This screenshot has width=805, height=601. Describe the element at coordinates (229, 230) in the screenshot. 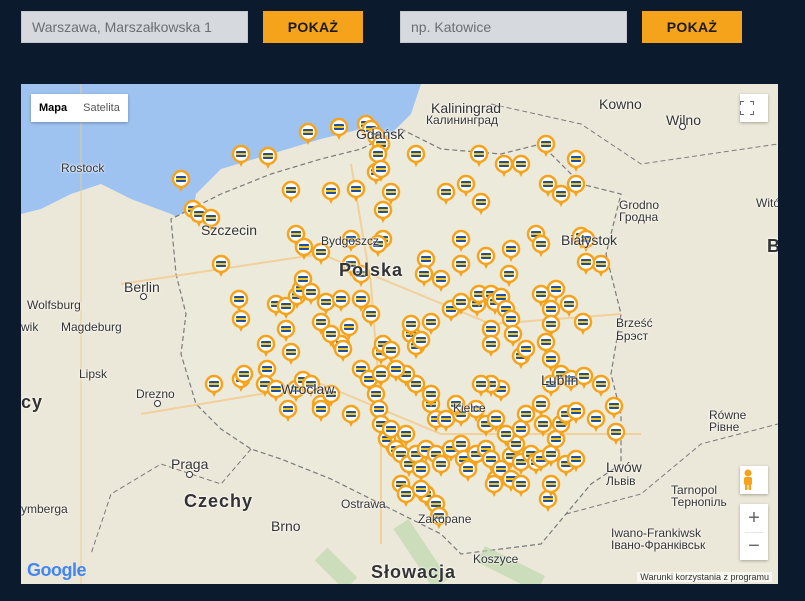

I see `label-szczecin: Szczecin` at that location.